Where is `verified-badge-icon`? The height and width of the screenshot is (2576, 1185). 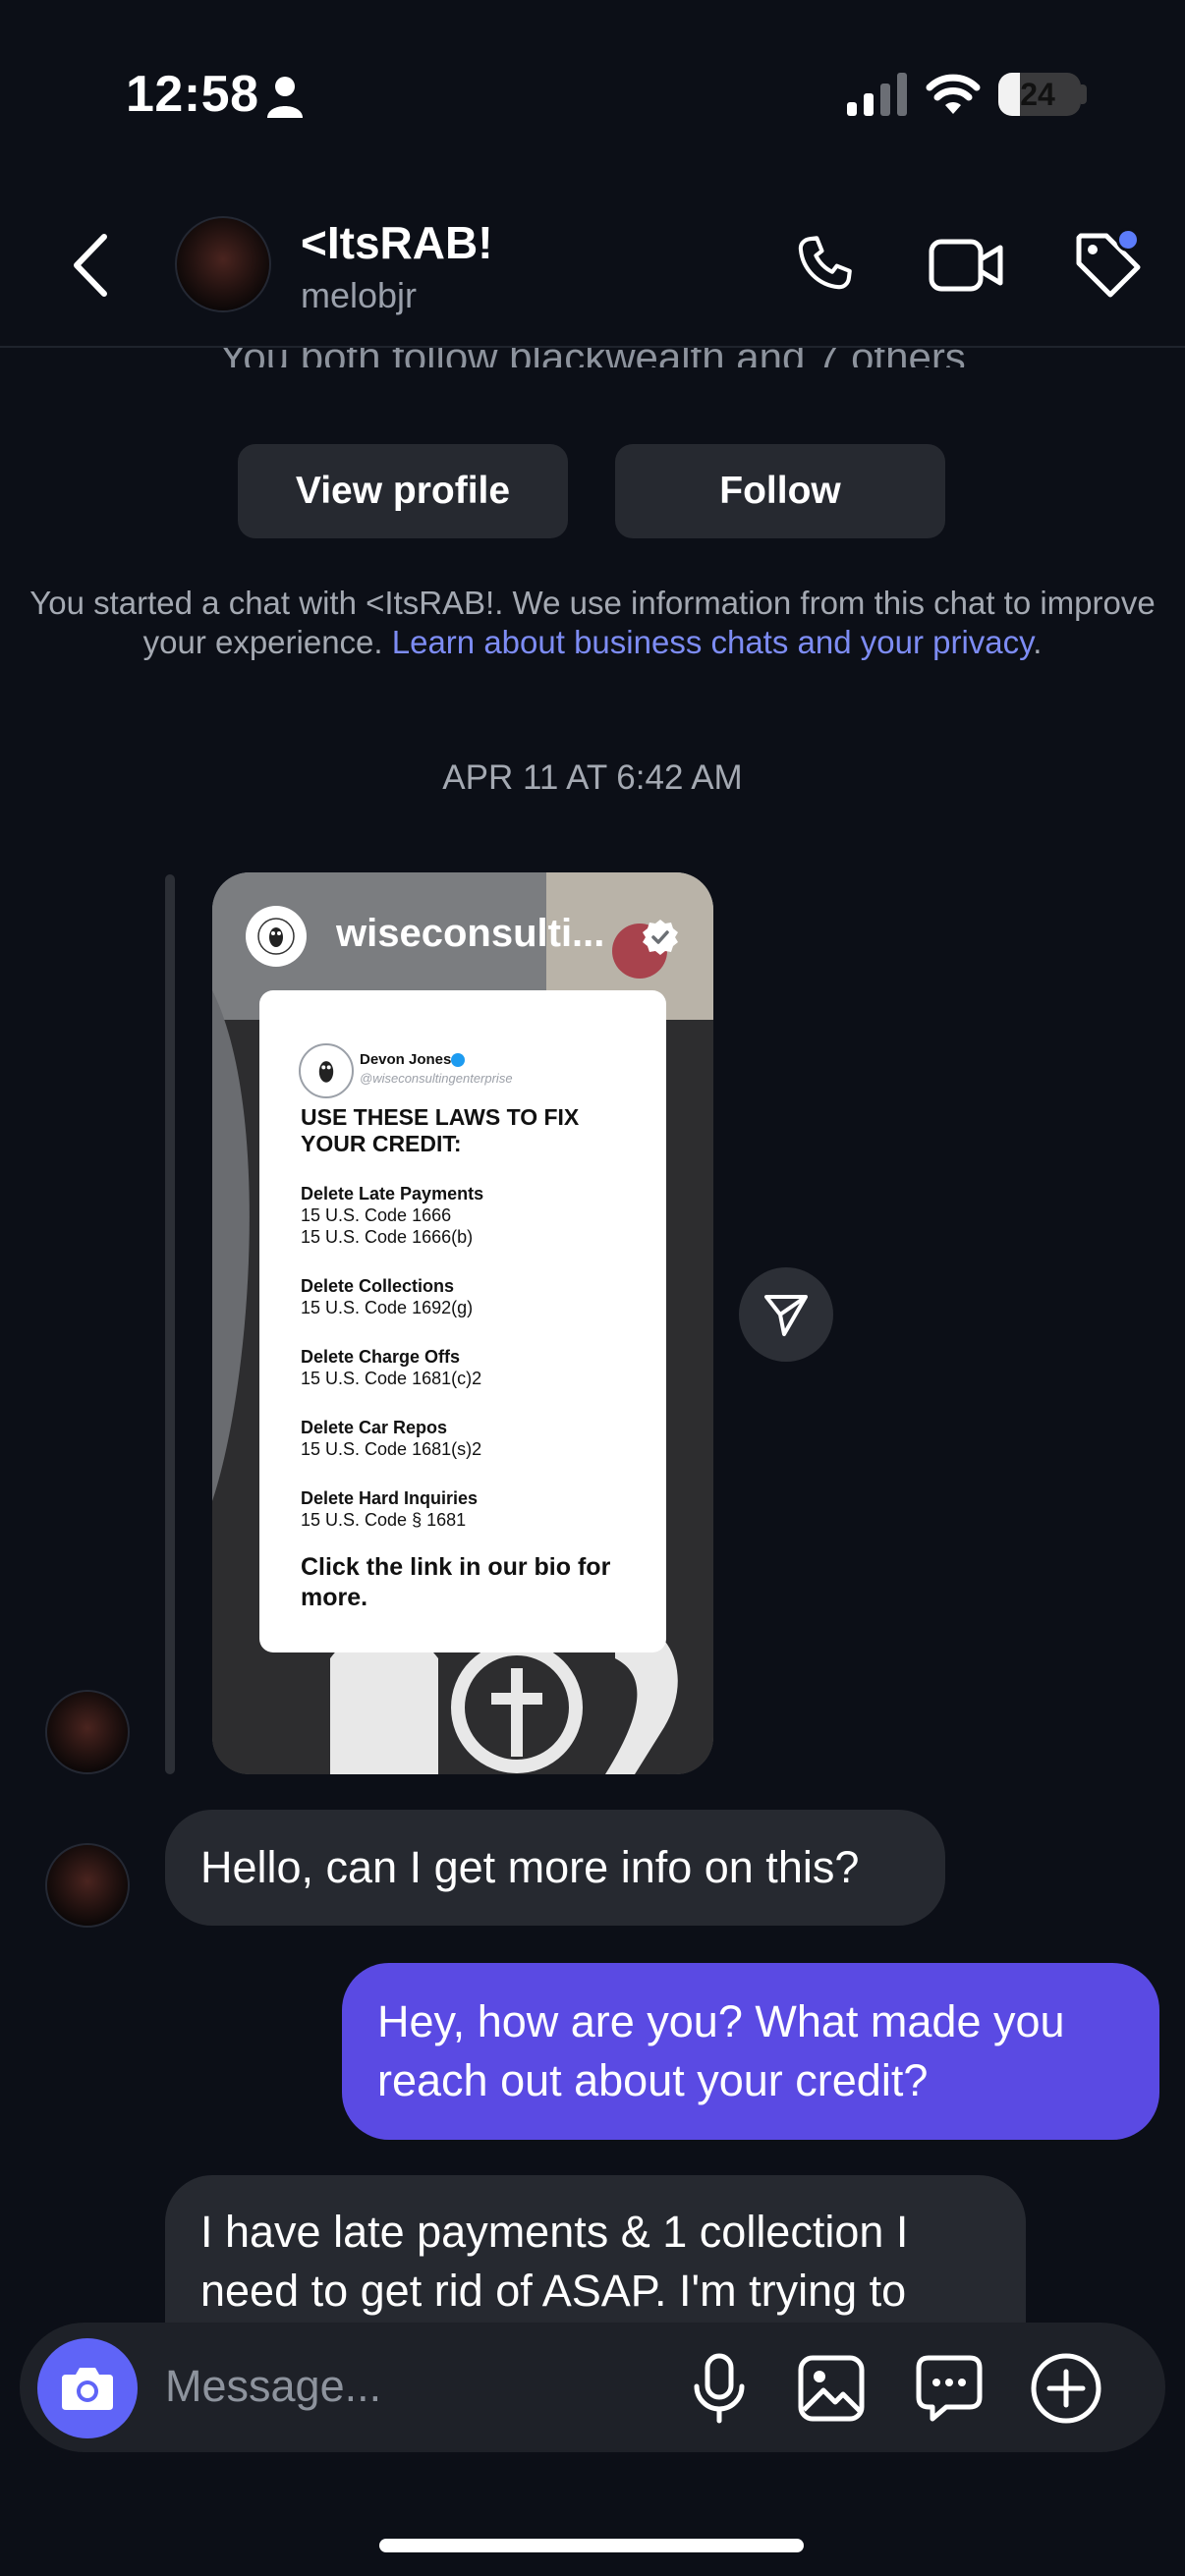
verified-badge-icon is located at coordinates (660, 937).